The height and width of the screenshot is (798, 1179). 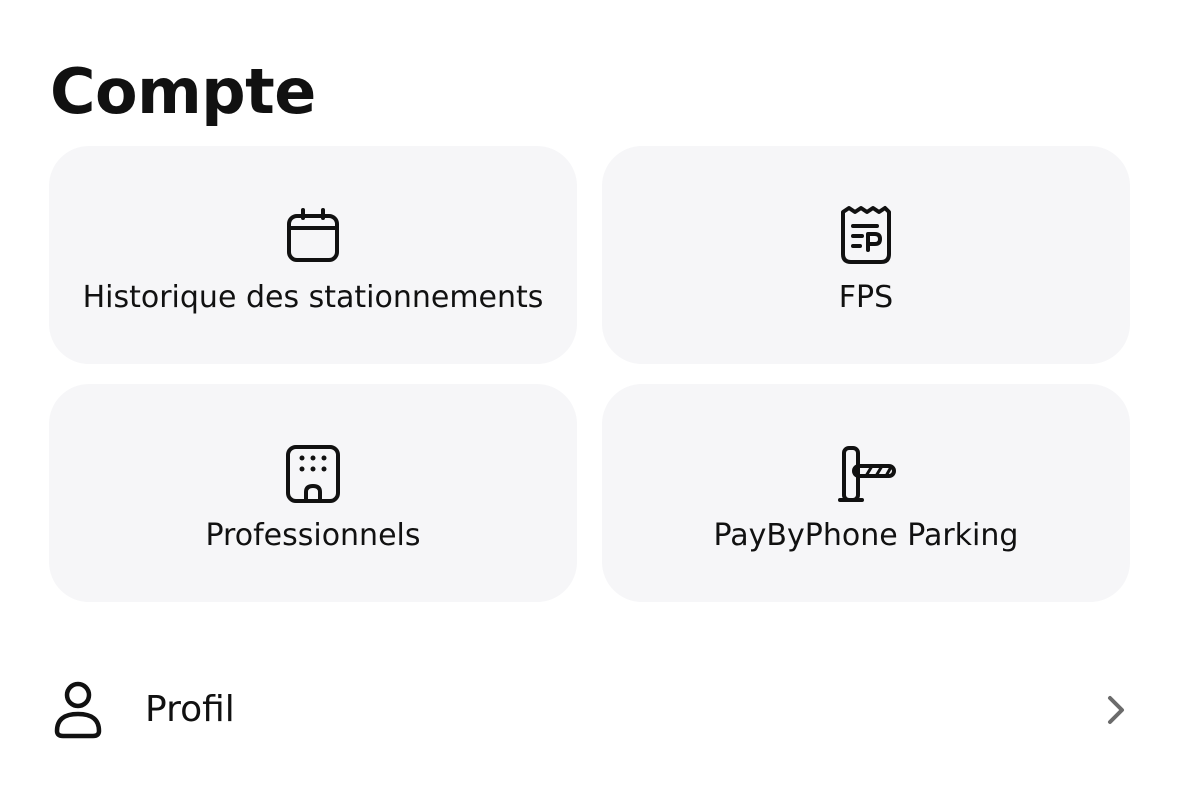 What do you see at coordinates (190, 709) in the screenshot?
I see `profile-label: Profil` at bounding box center [190, 709].